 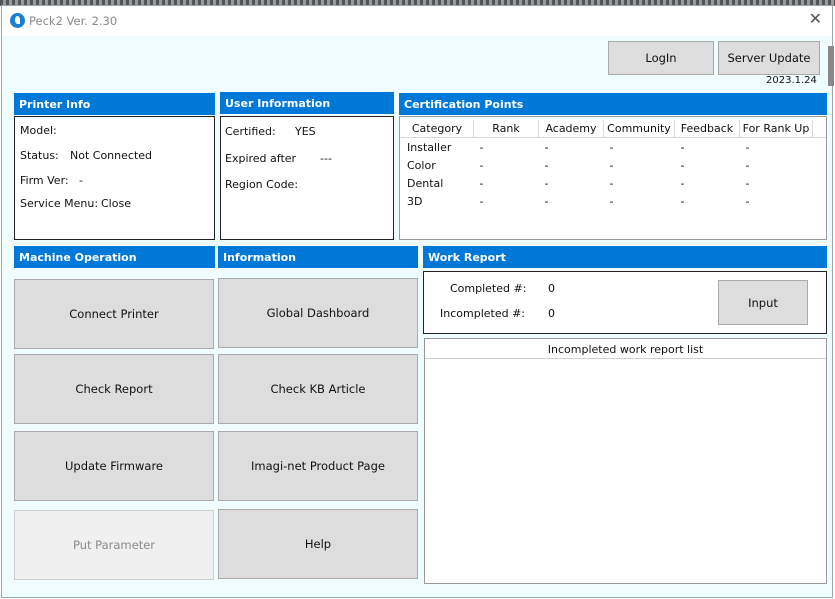 I want to click on version-date: 2023.1.24, so click(x=791, y=80).